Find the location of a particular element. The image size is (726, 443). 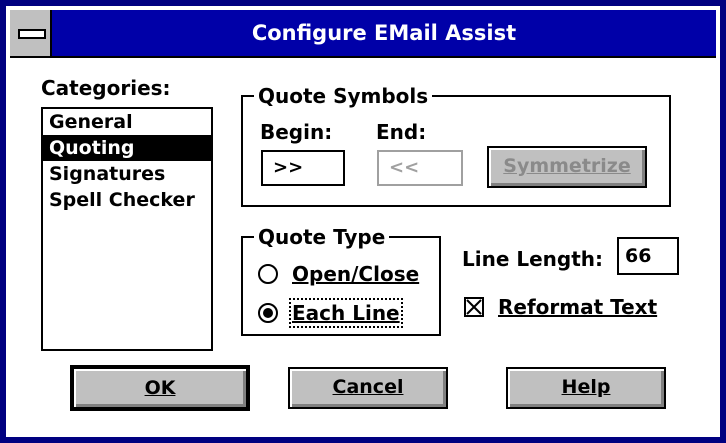

open-close-label-text: Open/Close is located at coordinates (356, 274).